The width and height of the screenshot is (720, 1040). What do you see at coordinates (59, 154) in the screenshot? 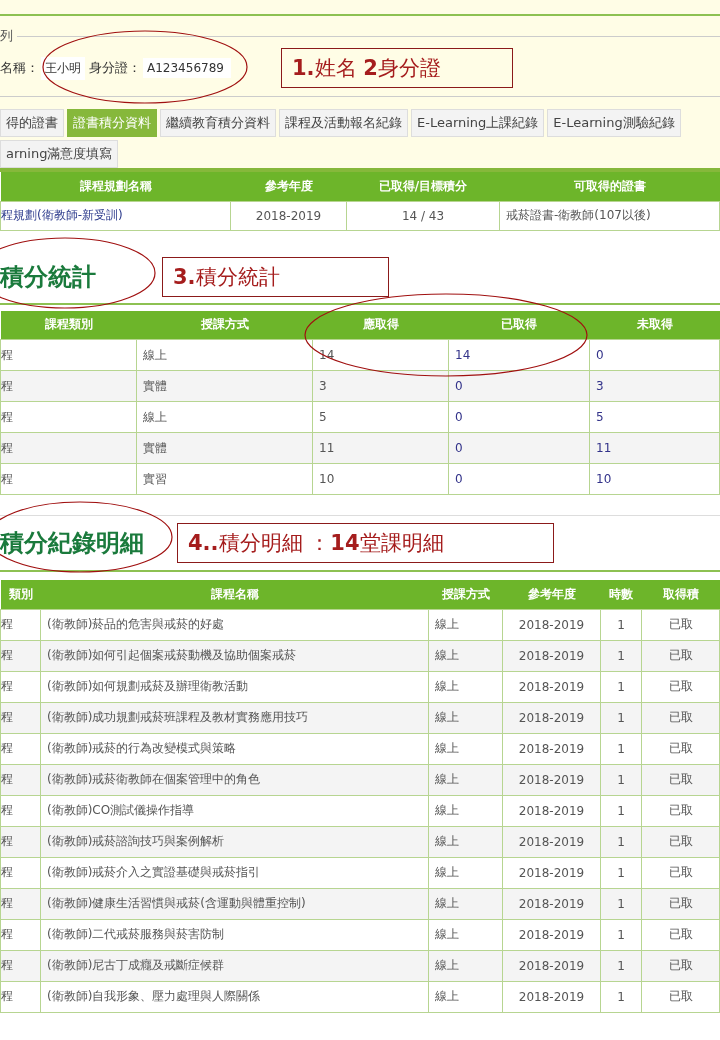
I see `tab: arning滿意度填寫` at bounding box center [59, 154].